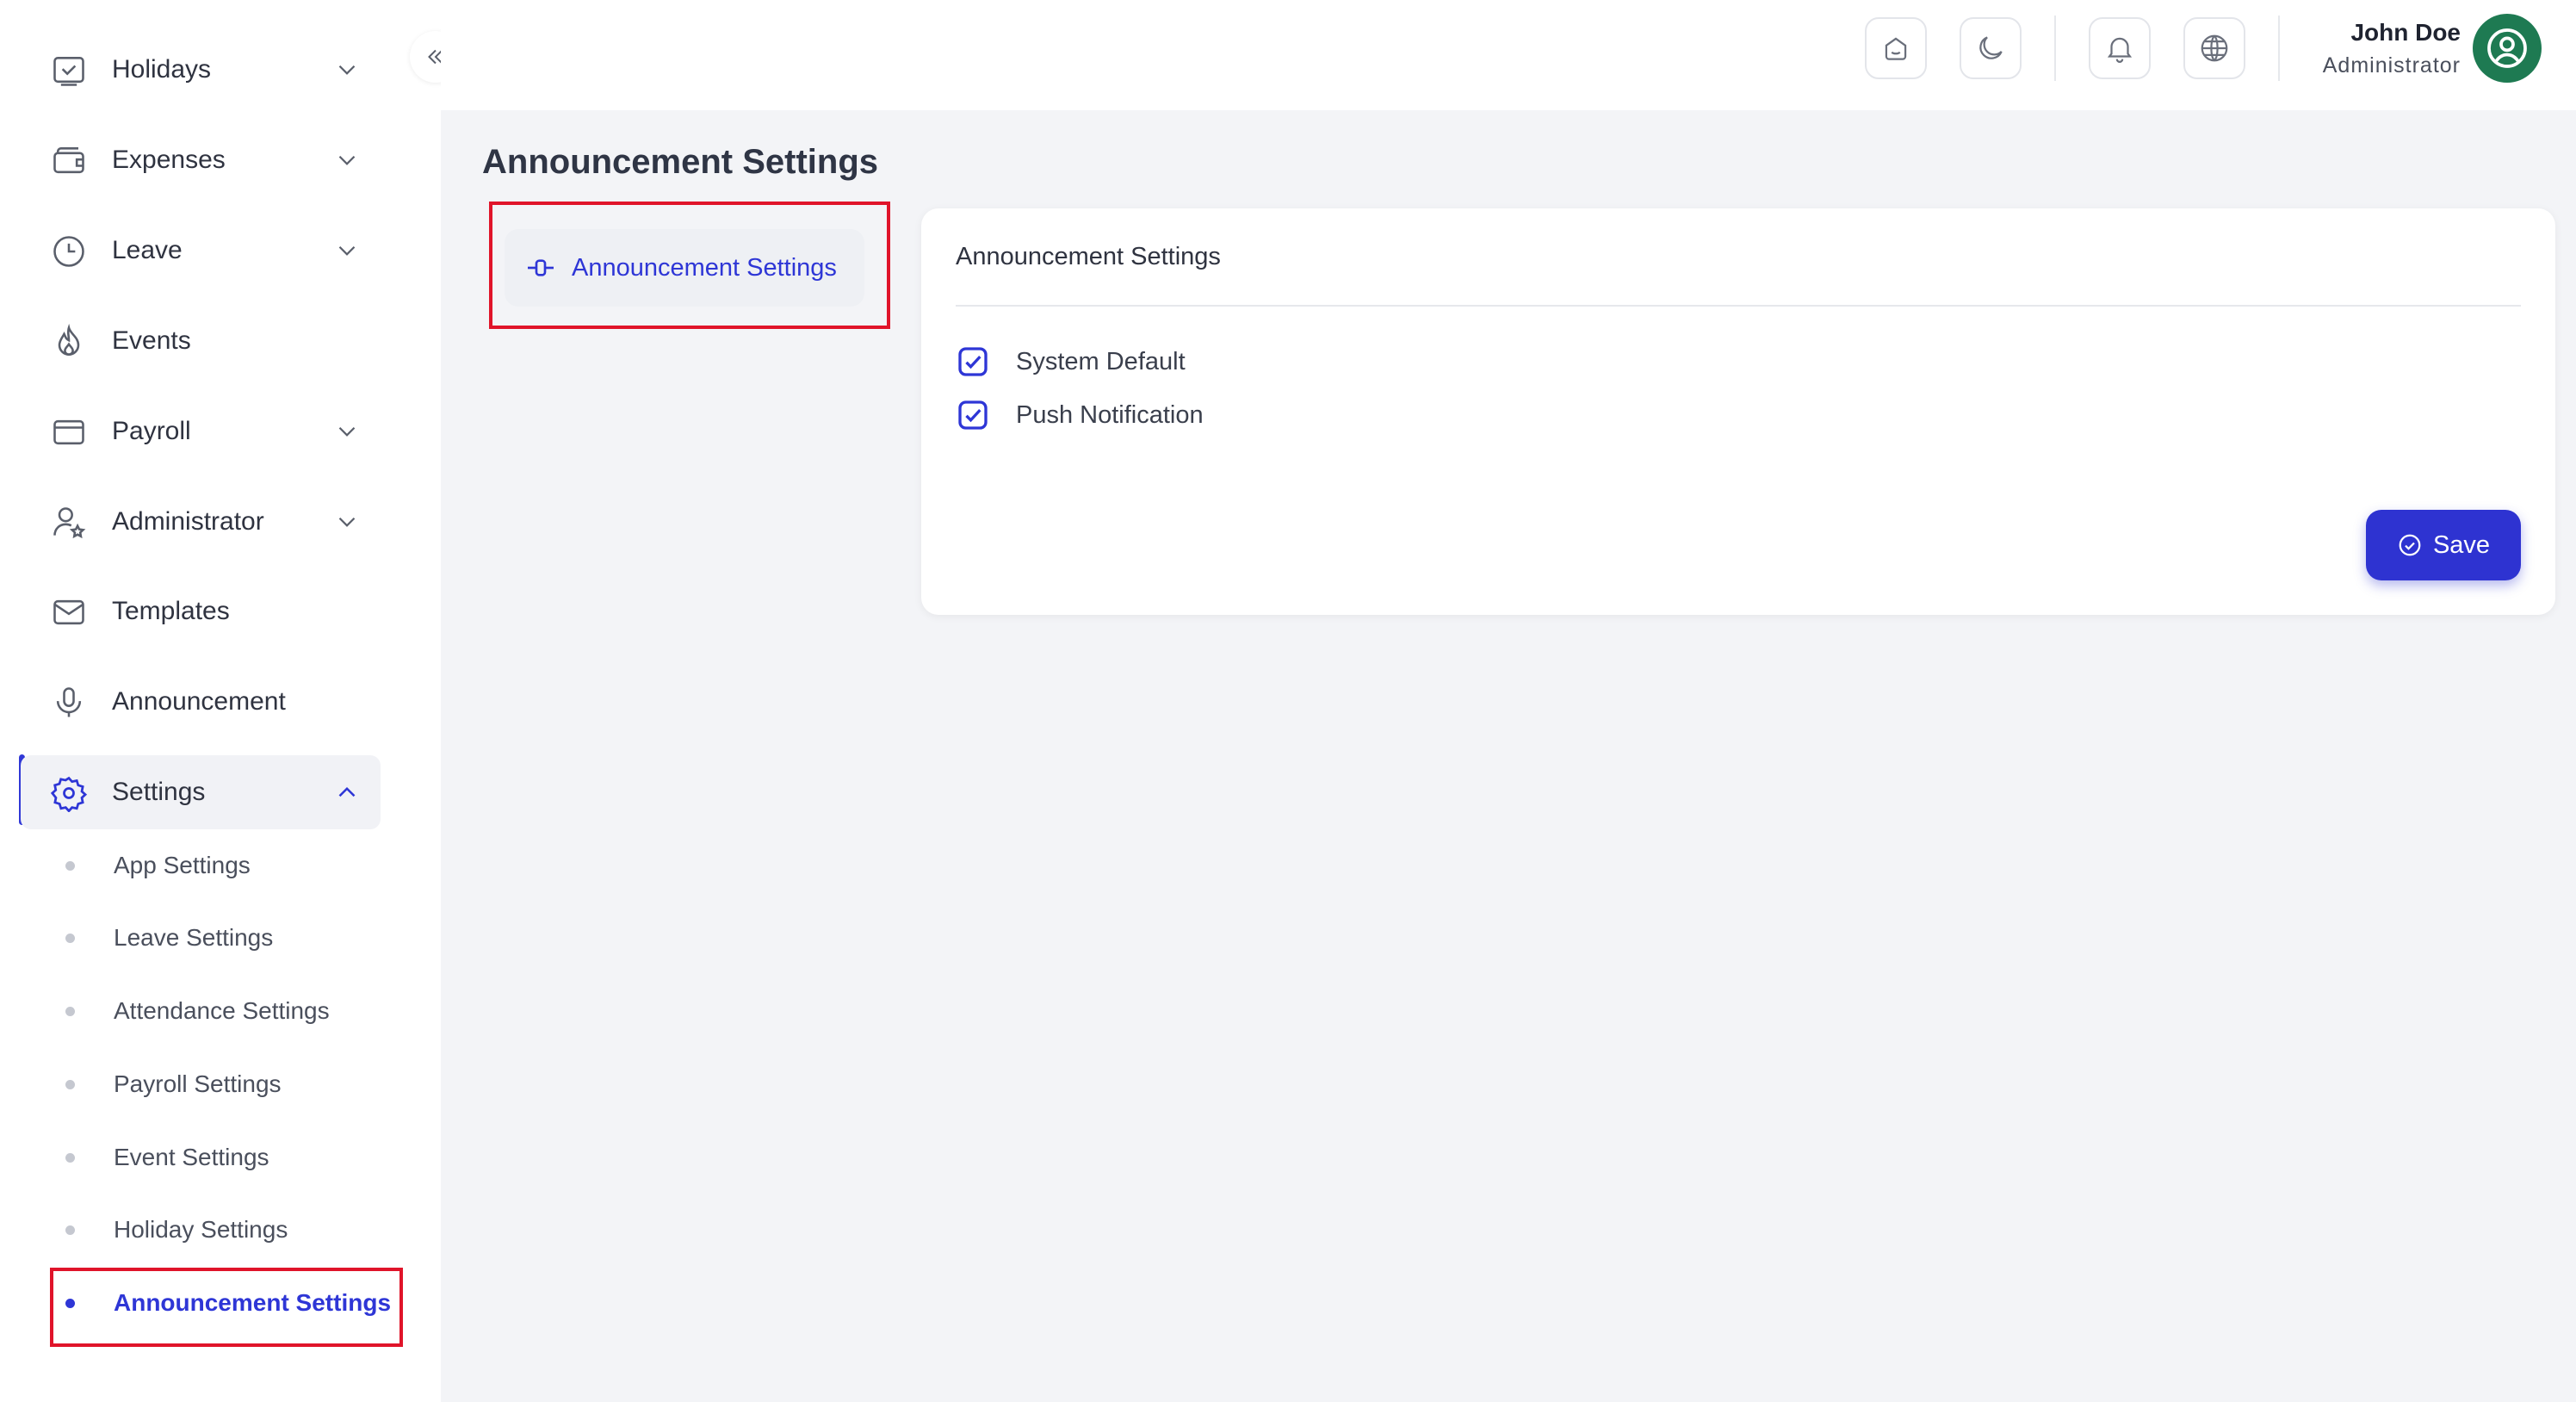 Image resolution: width=2576 pixels, height=1402 pixels. Describe the element at coordinates (69, 342) in the screenshot. I see `flame-icon` at that location.